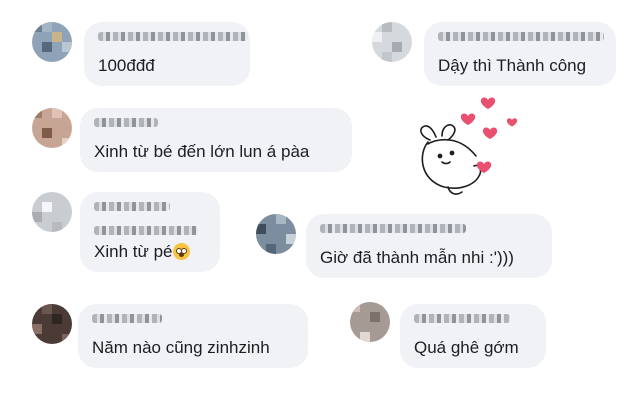 The width and height of the screenshot is (640, 402). I want to click on comment-text: 100đđđ, so click(126, 65).